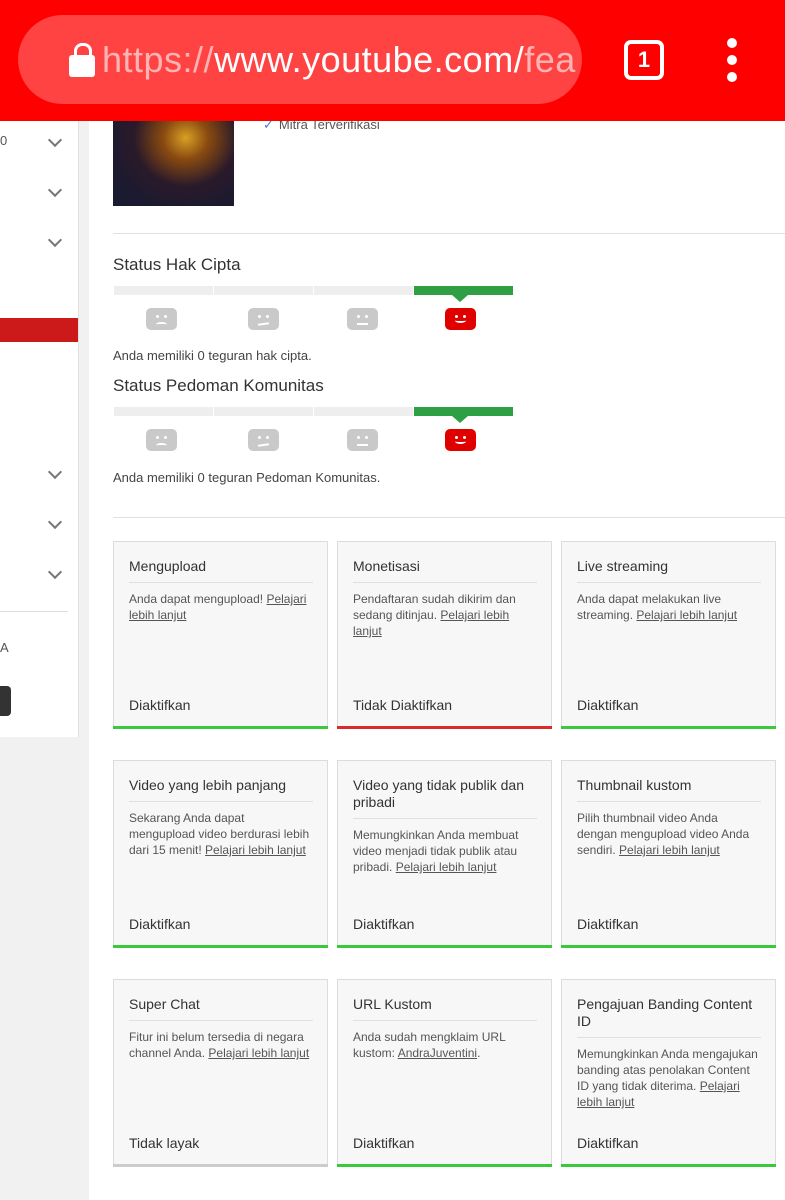  Describe the element at coordinates (34, 611) in the screenshot. I see `sidebar-divider` at that location.